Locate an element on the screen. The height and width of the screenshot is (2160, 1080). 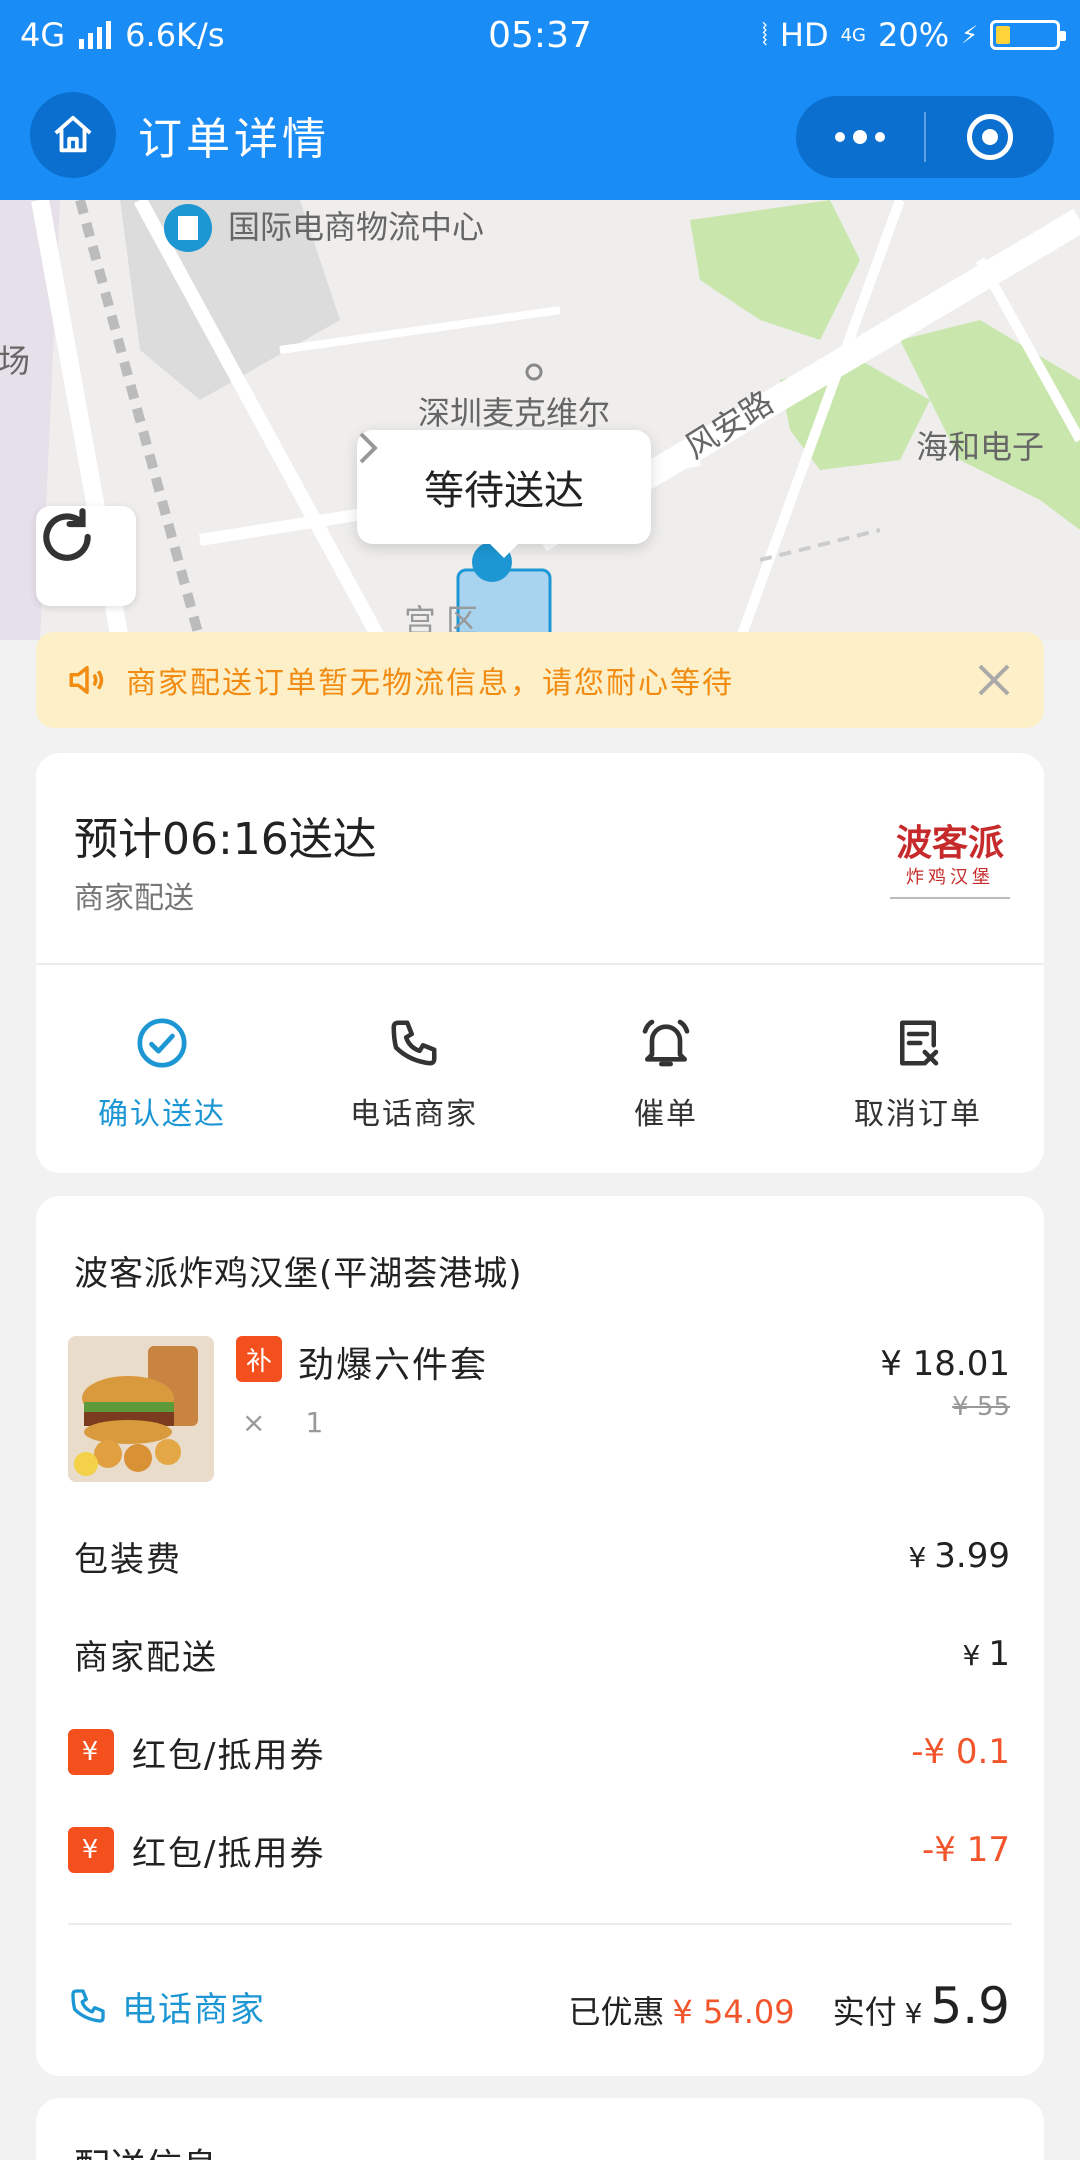
item-image is located at coordinates (141, 1409).